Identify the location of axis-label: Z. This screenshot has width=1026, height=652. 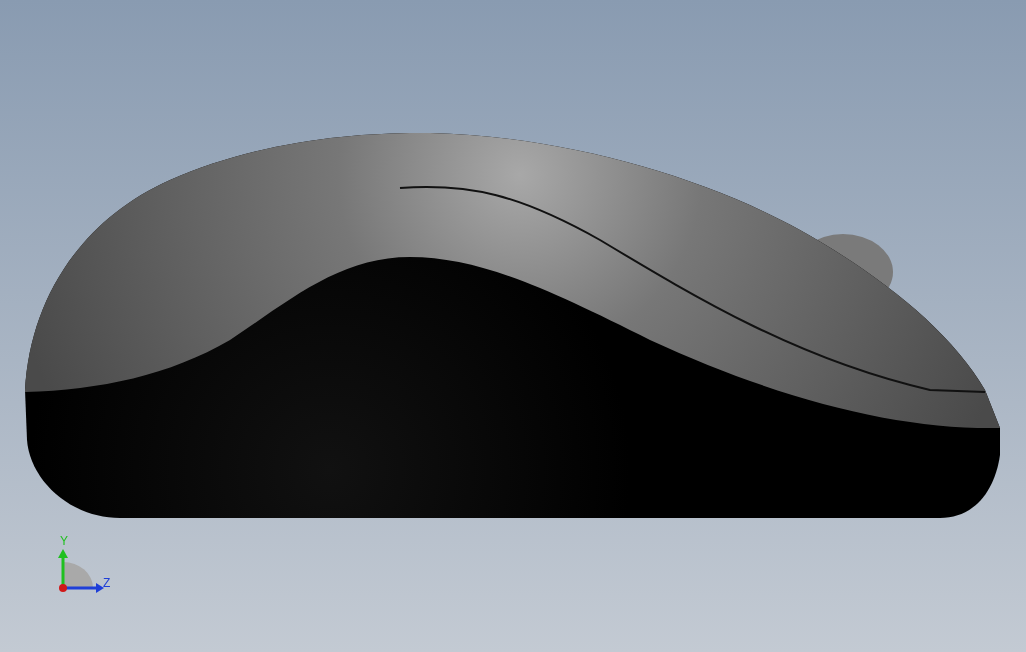
(107, 583).